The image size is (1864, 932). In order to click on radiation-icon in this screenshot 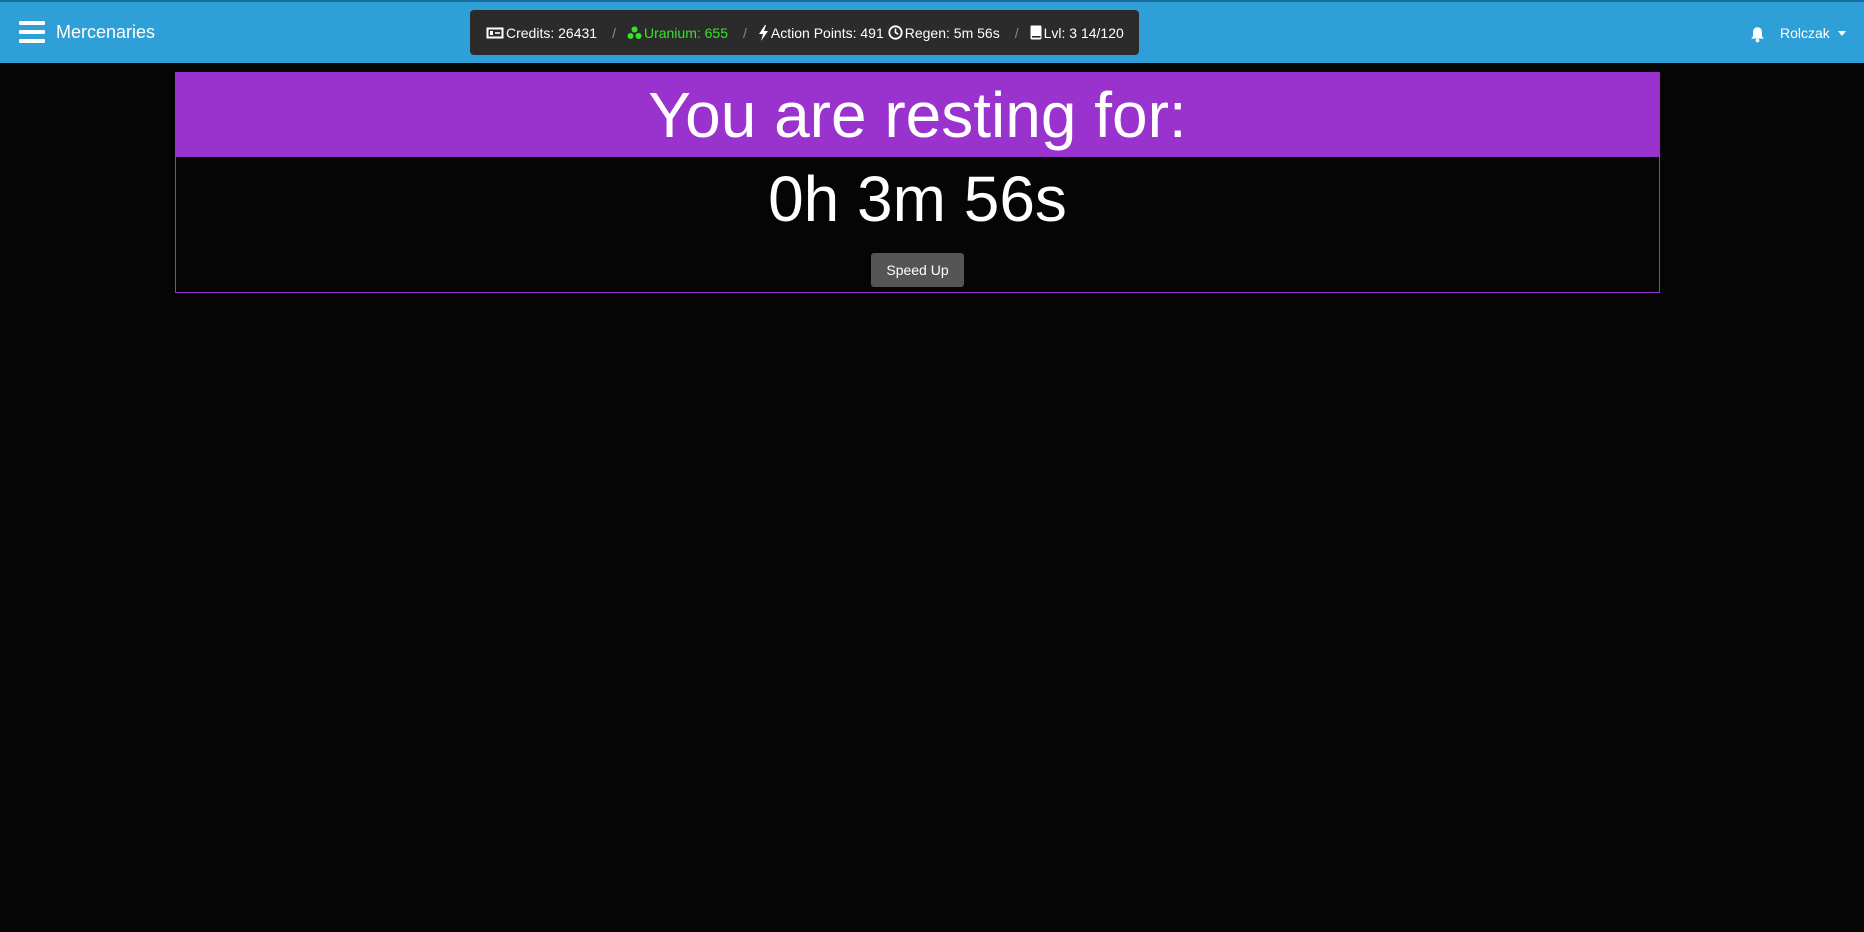, I will do `click(634, 32)`.